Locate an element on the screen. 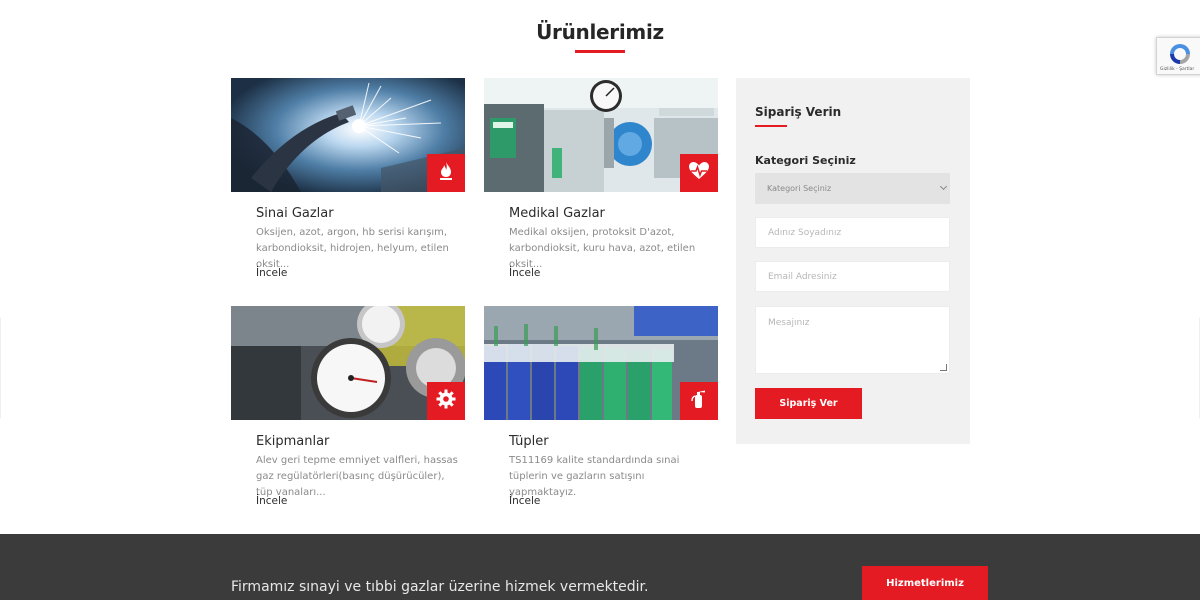 This screenshot has height=600, width=1200. name-input-placeholder: Adınız Soyadınız is located at coordinates (805, 232).